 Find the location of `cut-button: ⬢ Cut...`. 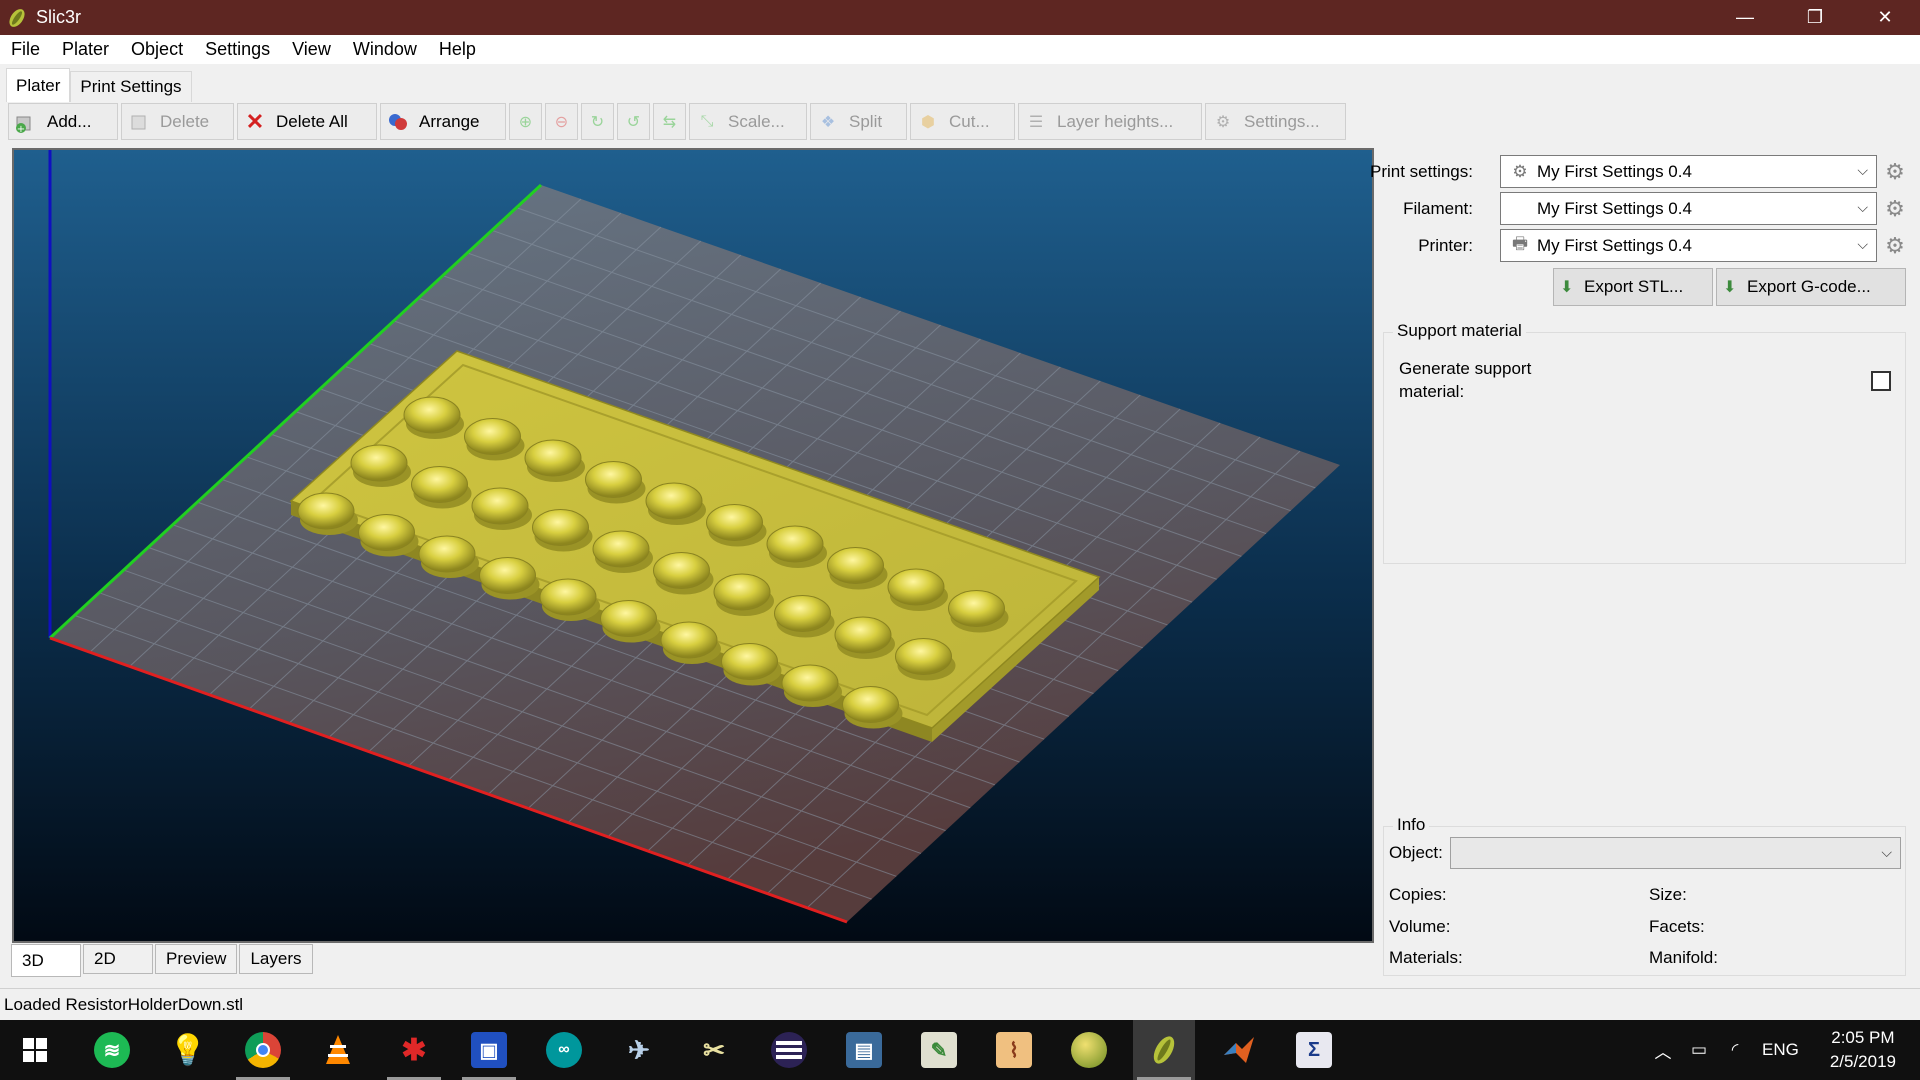

cut-button: ⬢ Cut... is located at coordinates (962, 121).